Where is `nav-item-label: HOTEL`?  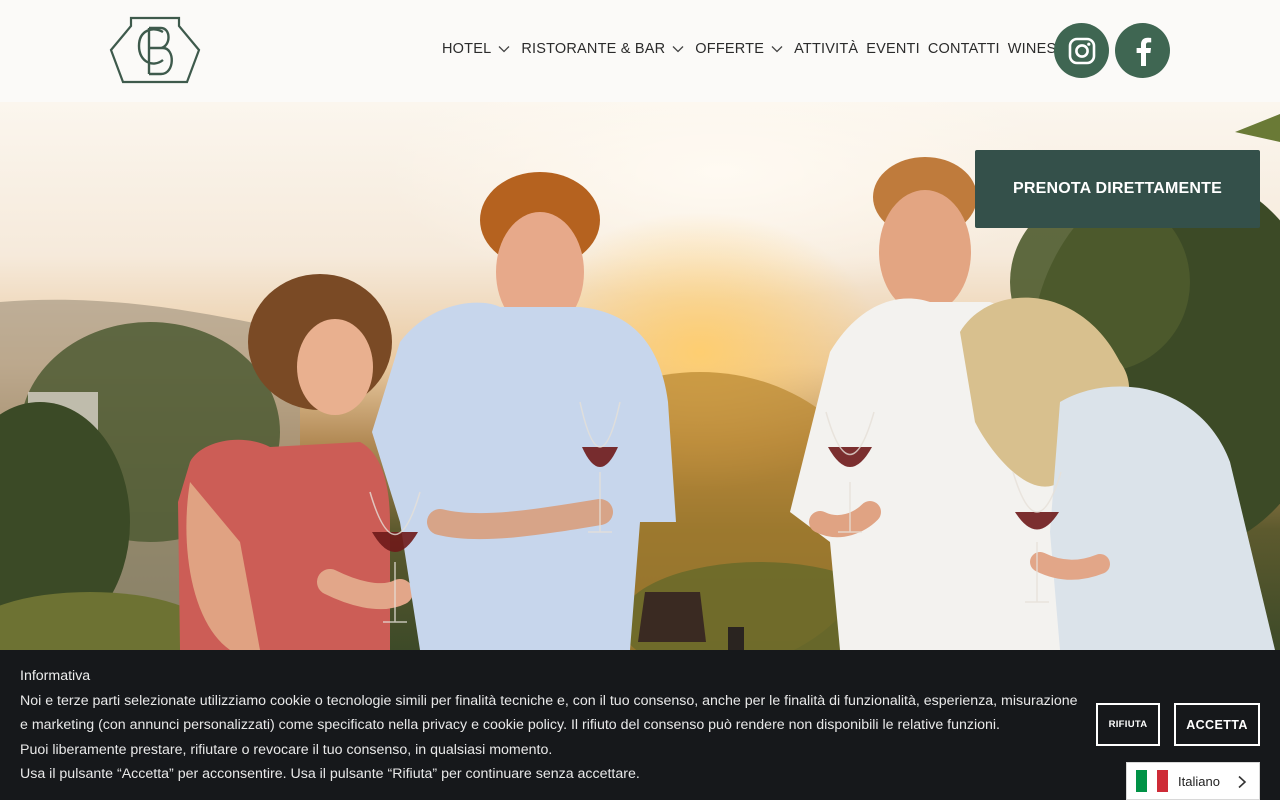 nav-item-label: HOTEL is located at coordinates (467, 49).